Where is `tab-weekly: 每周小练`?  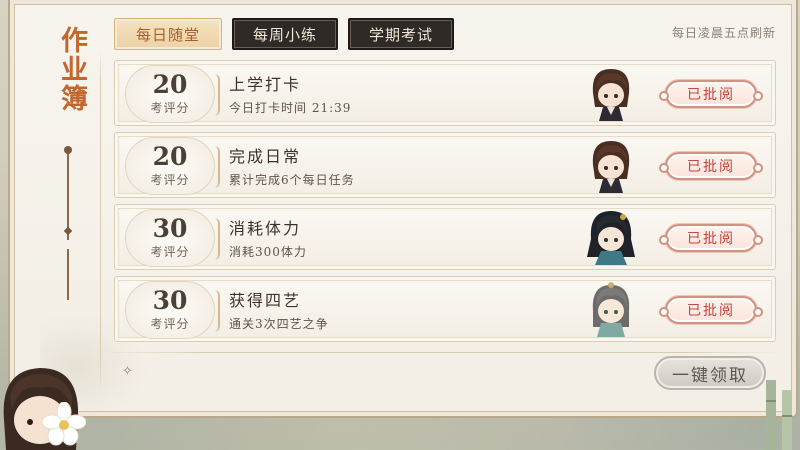
tab-weekly: 每周小练 is located at coordinates (285, 34).